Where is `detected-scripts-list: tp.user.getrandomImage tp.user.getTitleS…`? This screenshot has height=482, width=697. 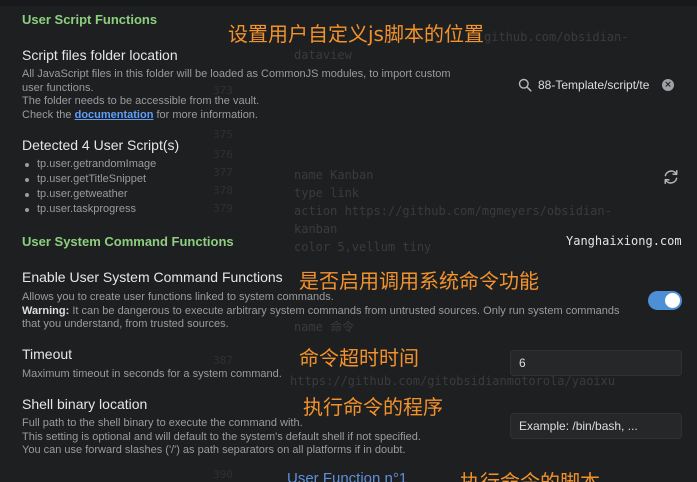 detected-scripts-list: tp.user.getrandomImage tp.user.getTitleS… is located at coordinates (90, 187).